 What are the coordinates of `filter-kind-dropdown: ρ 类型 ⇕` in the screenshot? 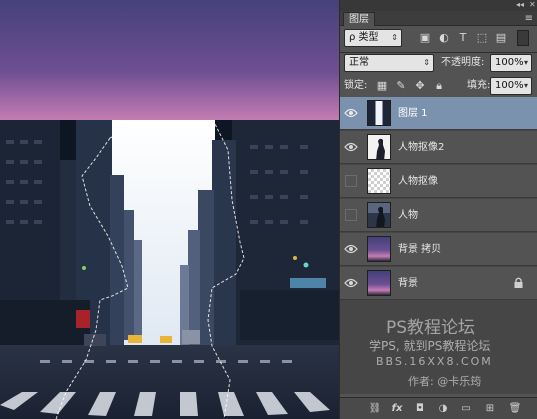 It's located at (373, 38).